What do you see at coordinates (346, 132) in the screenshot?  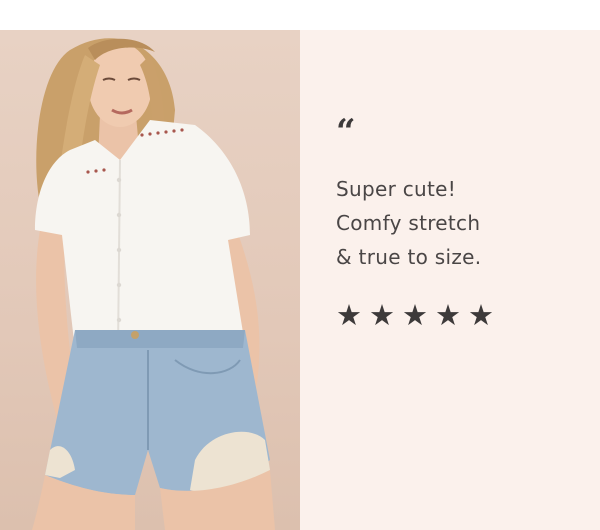 I see `quote-mark-icon: “` at bounding box center [346, 132].